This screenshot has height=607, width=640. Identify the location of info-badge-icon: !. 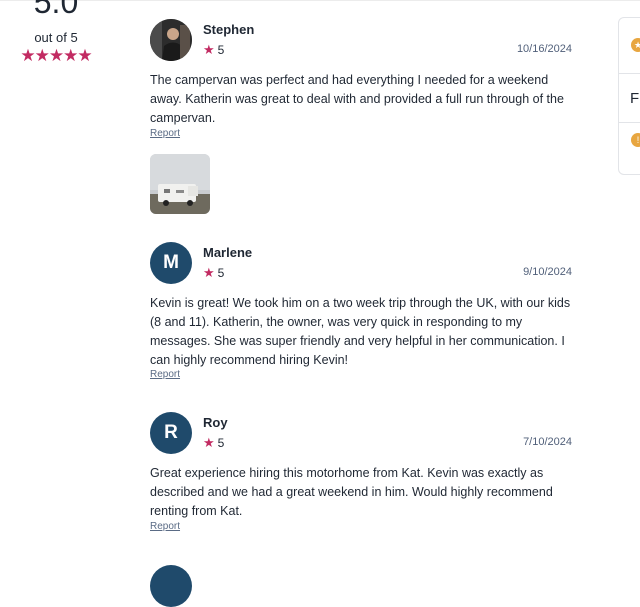
(635, 140).